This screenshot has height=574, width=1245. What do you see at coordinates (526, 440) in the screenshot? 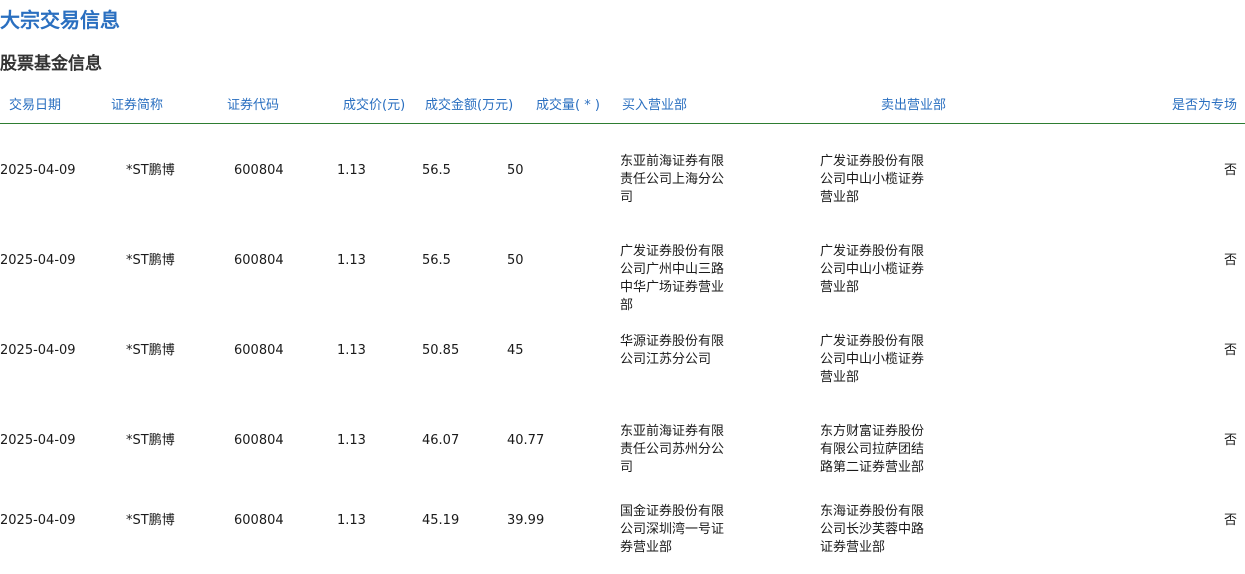
I see `cell-volume: 40.77` at bounding box center [526, 440].